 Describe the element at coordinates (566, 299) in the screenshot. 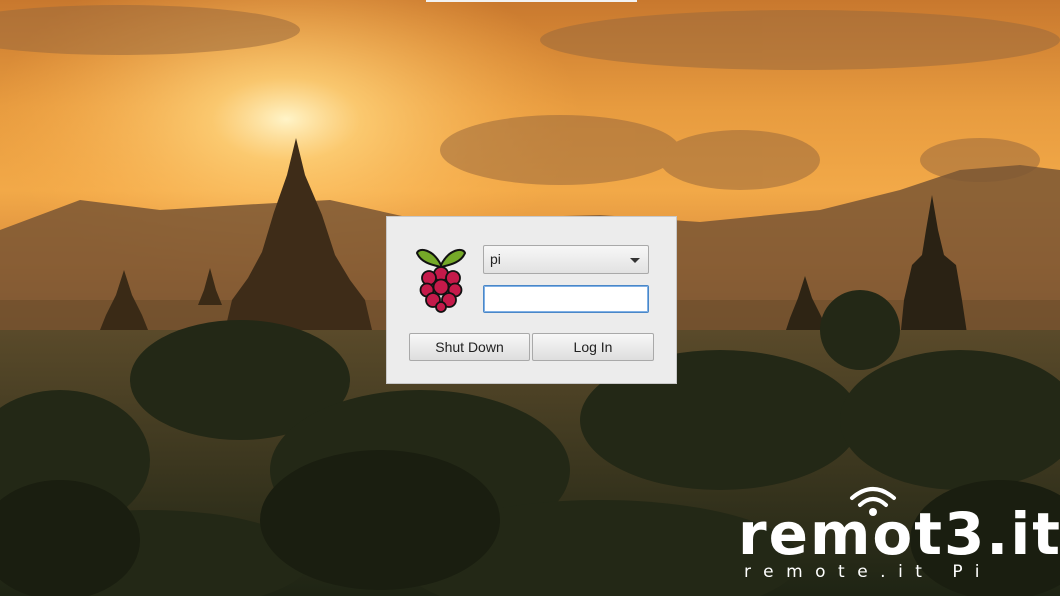

I see `password-input` at that location.